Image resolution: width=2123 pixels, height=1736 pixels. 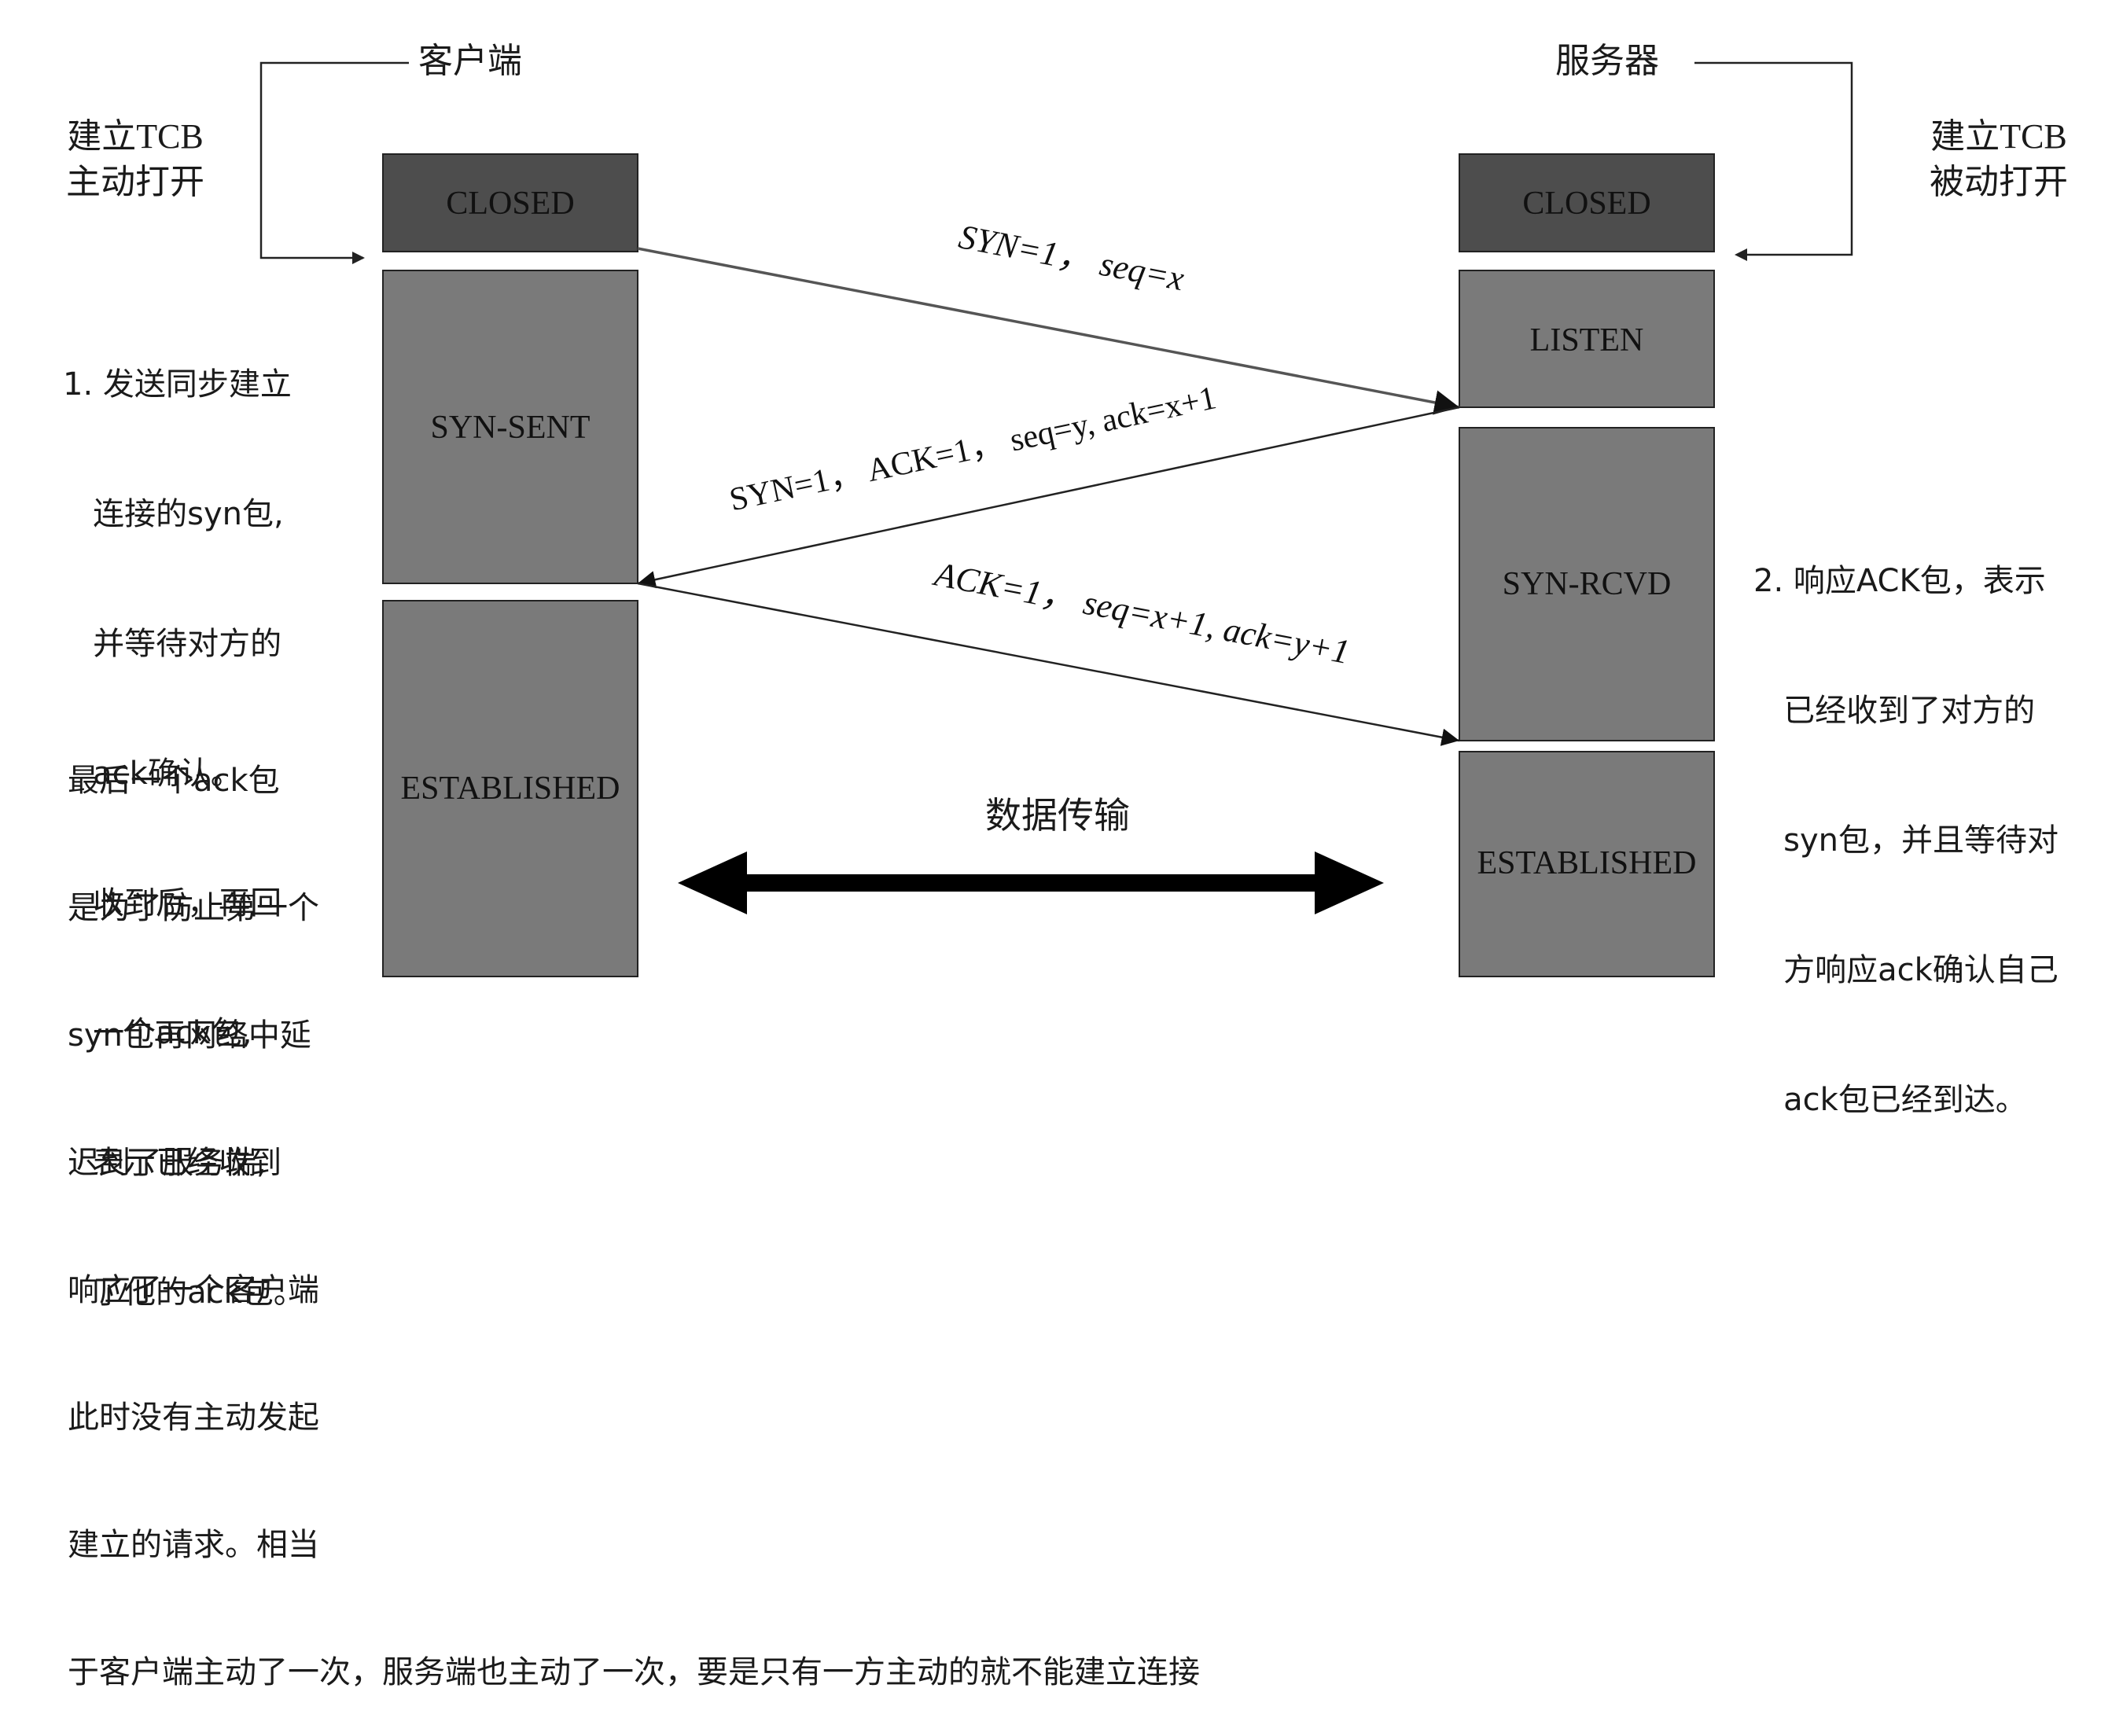 I want to click on server-state-established: ESTABLISHED, so click(x=1587, y=864).